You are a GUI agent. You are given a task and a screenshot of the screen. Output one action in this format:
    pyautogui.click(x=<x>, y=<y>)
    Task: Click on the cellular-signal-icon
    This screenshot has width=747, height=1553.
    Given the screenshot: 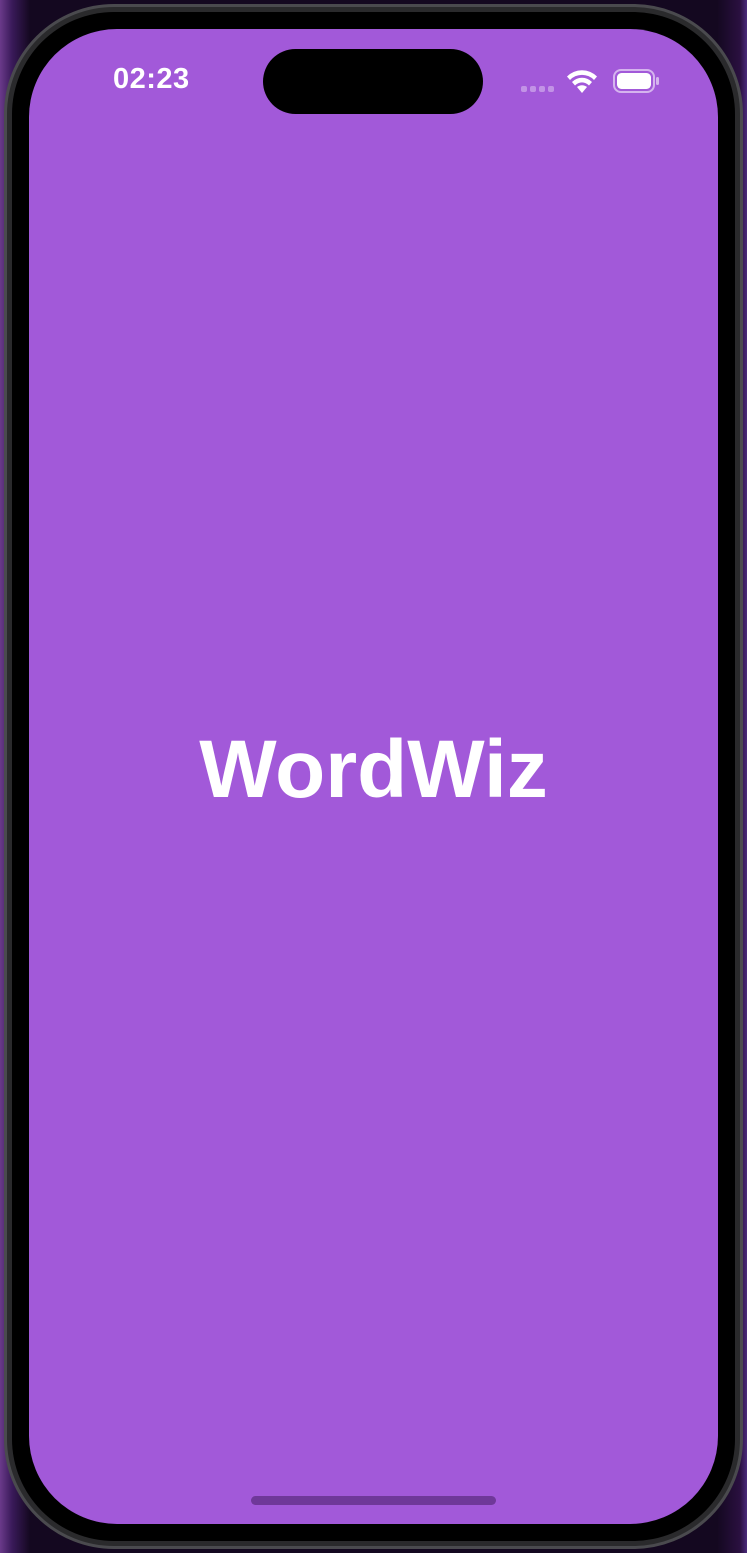 What is the action you would take?
    pyautogui.click(x=539, y=89)
    